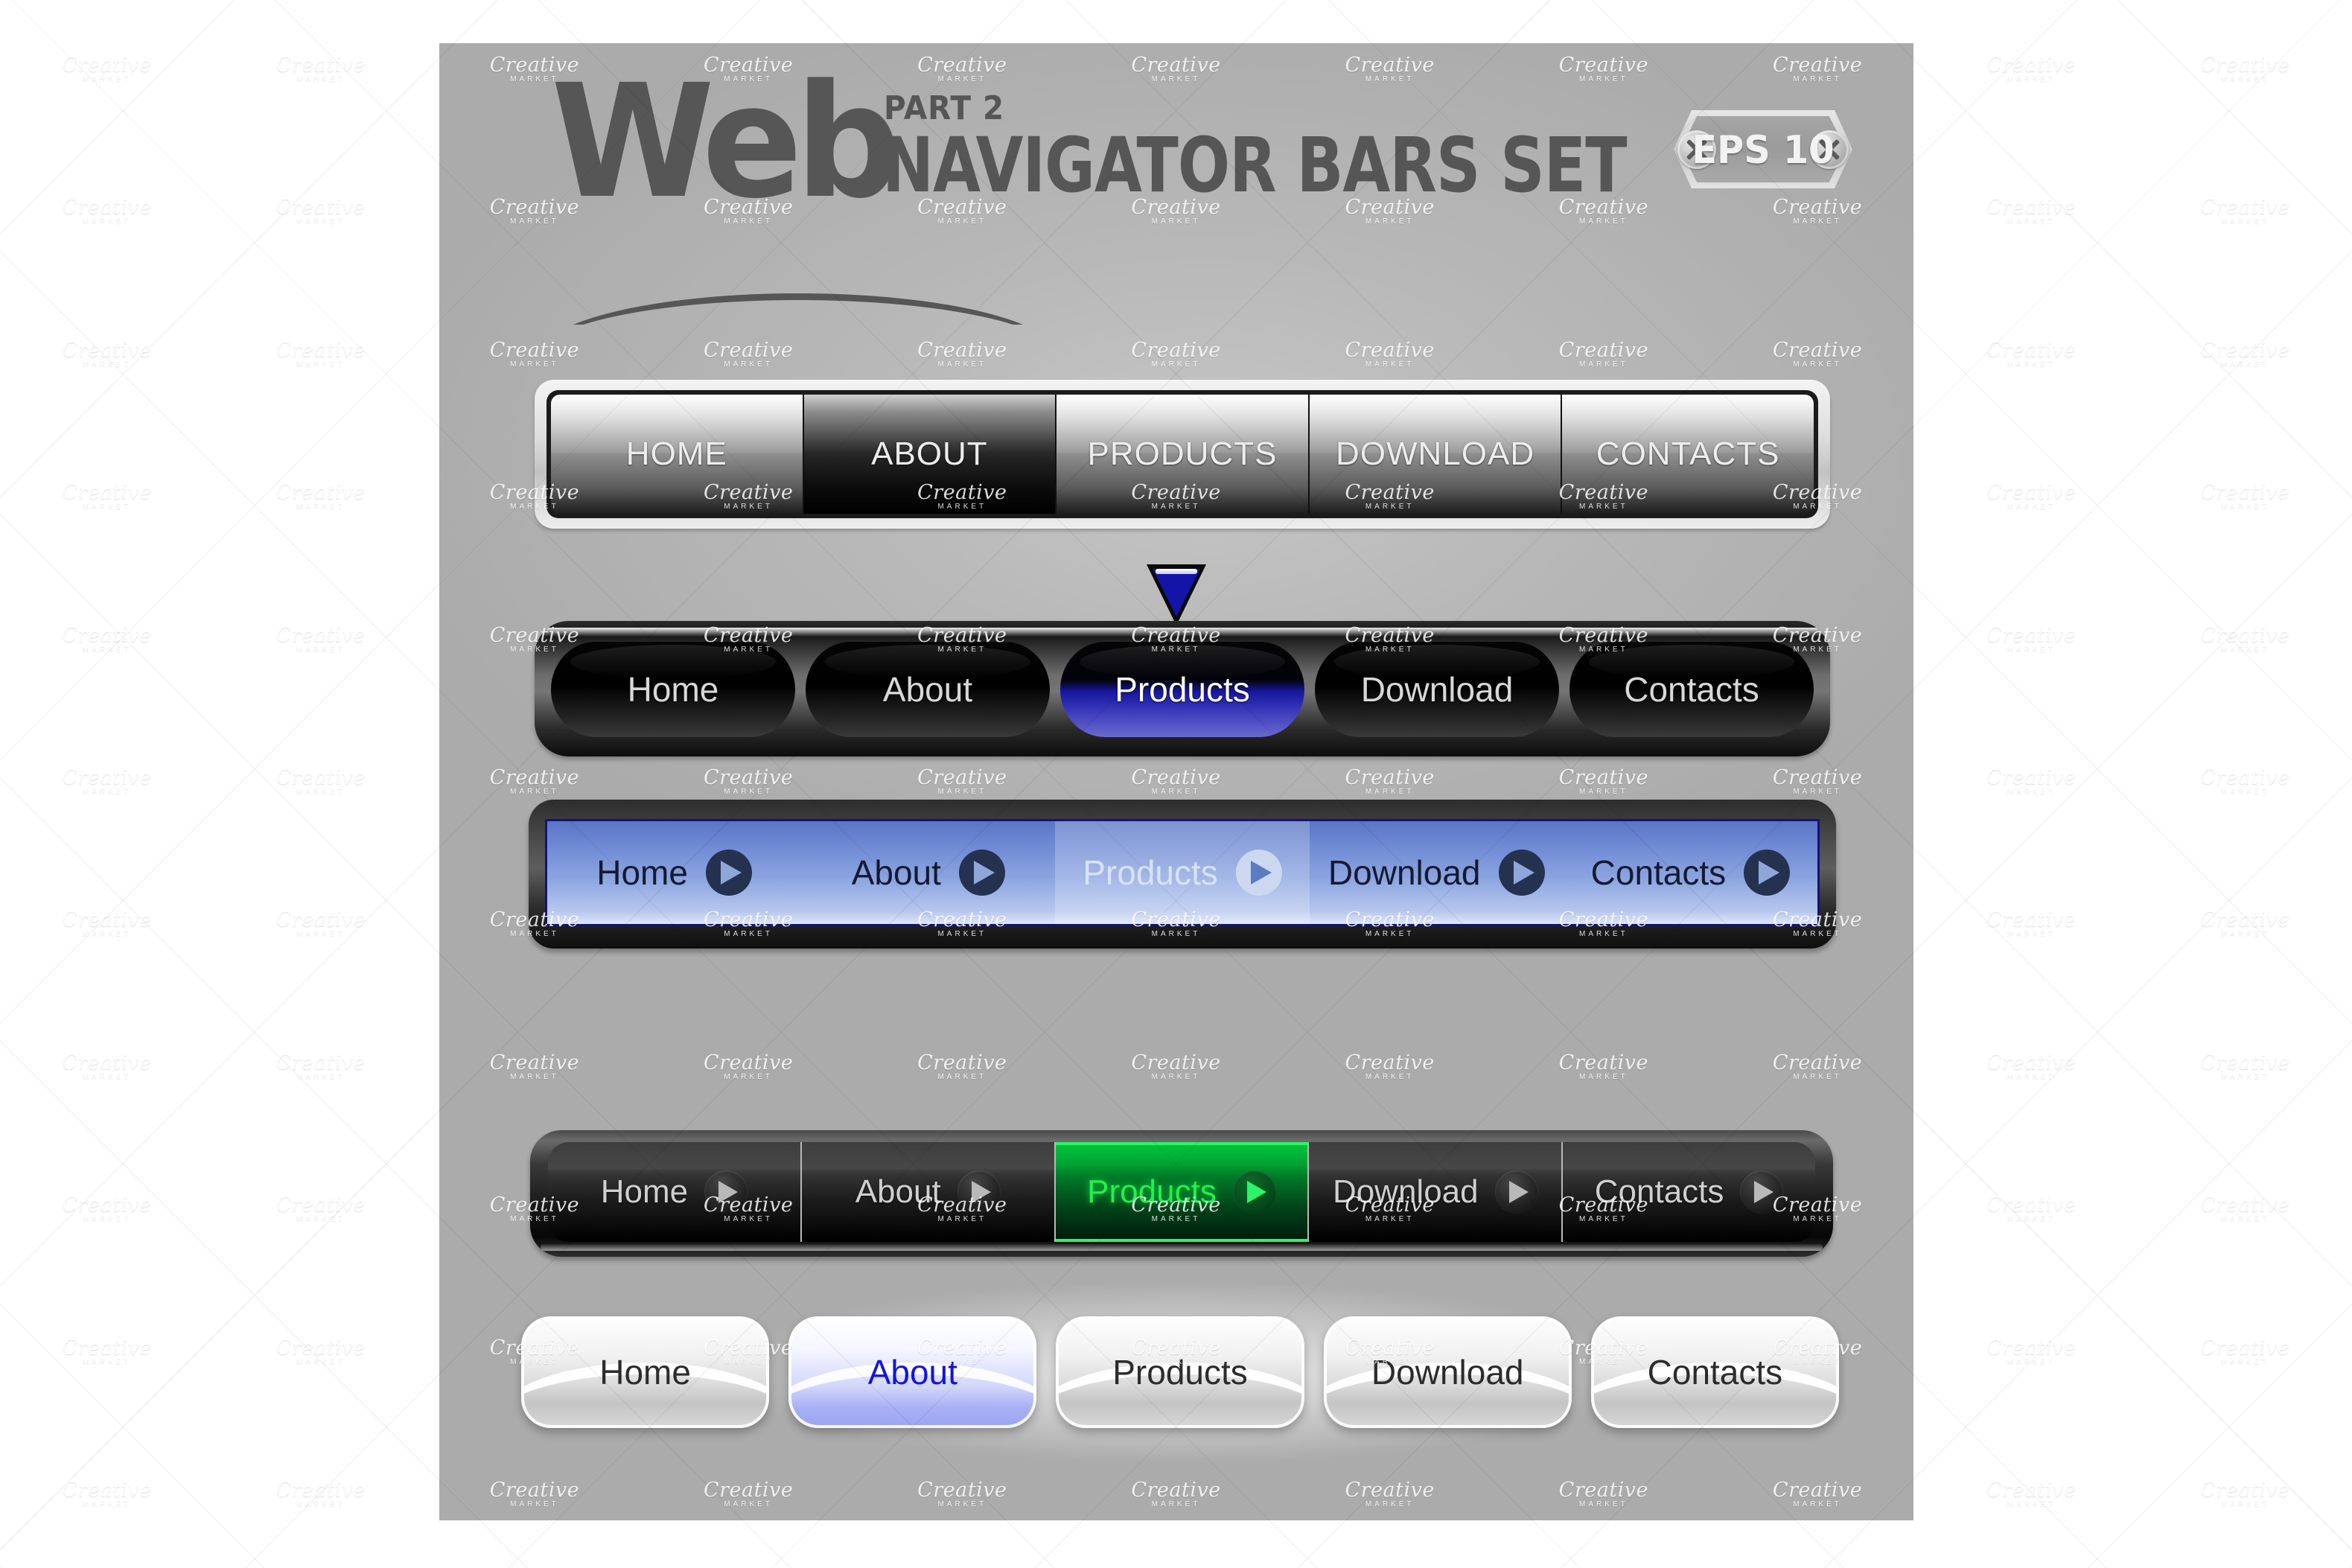 Image resolution: width=2352 pixels, height=1568 pixels. What do you see at coordinates (1255, 166) in the screenshot?
I see `page-title: NAVIGATOR BARS SET` at bounding box center [1255, 166].